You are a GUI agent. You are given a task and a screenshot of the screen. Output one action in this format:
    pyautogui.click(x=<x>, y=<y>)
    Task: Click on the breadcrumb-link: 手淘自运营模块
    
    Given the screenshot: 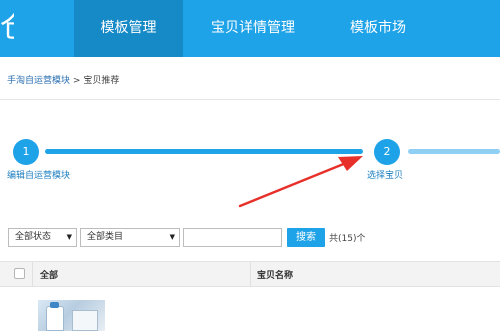 What is the action you would take?
    pyautogui.click(x=38, y=81)
    